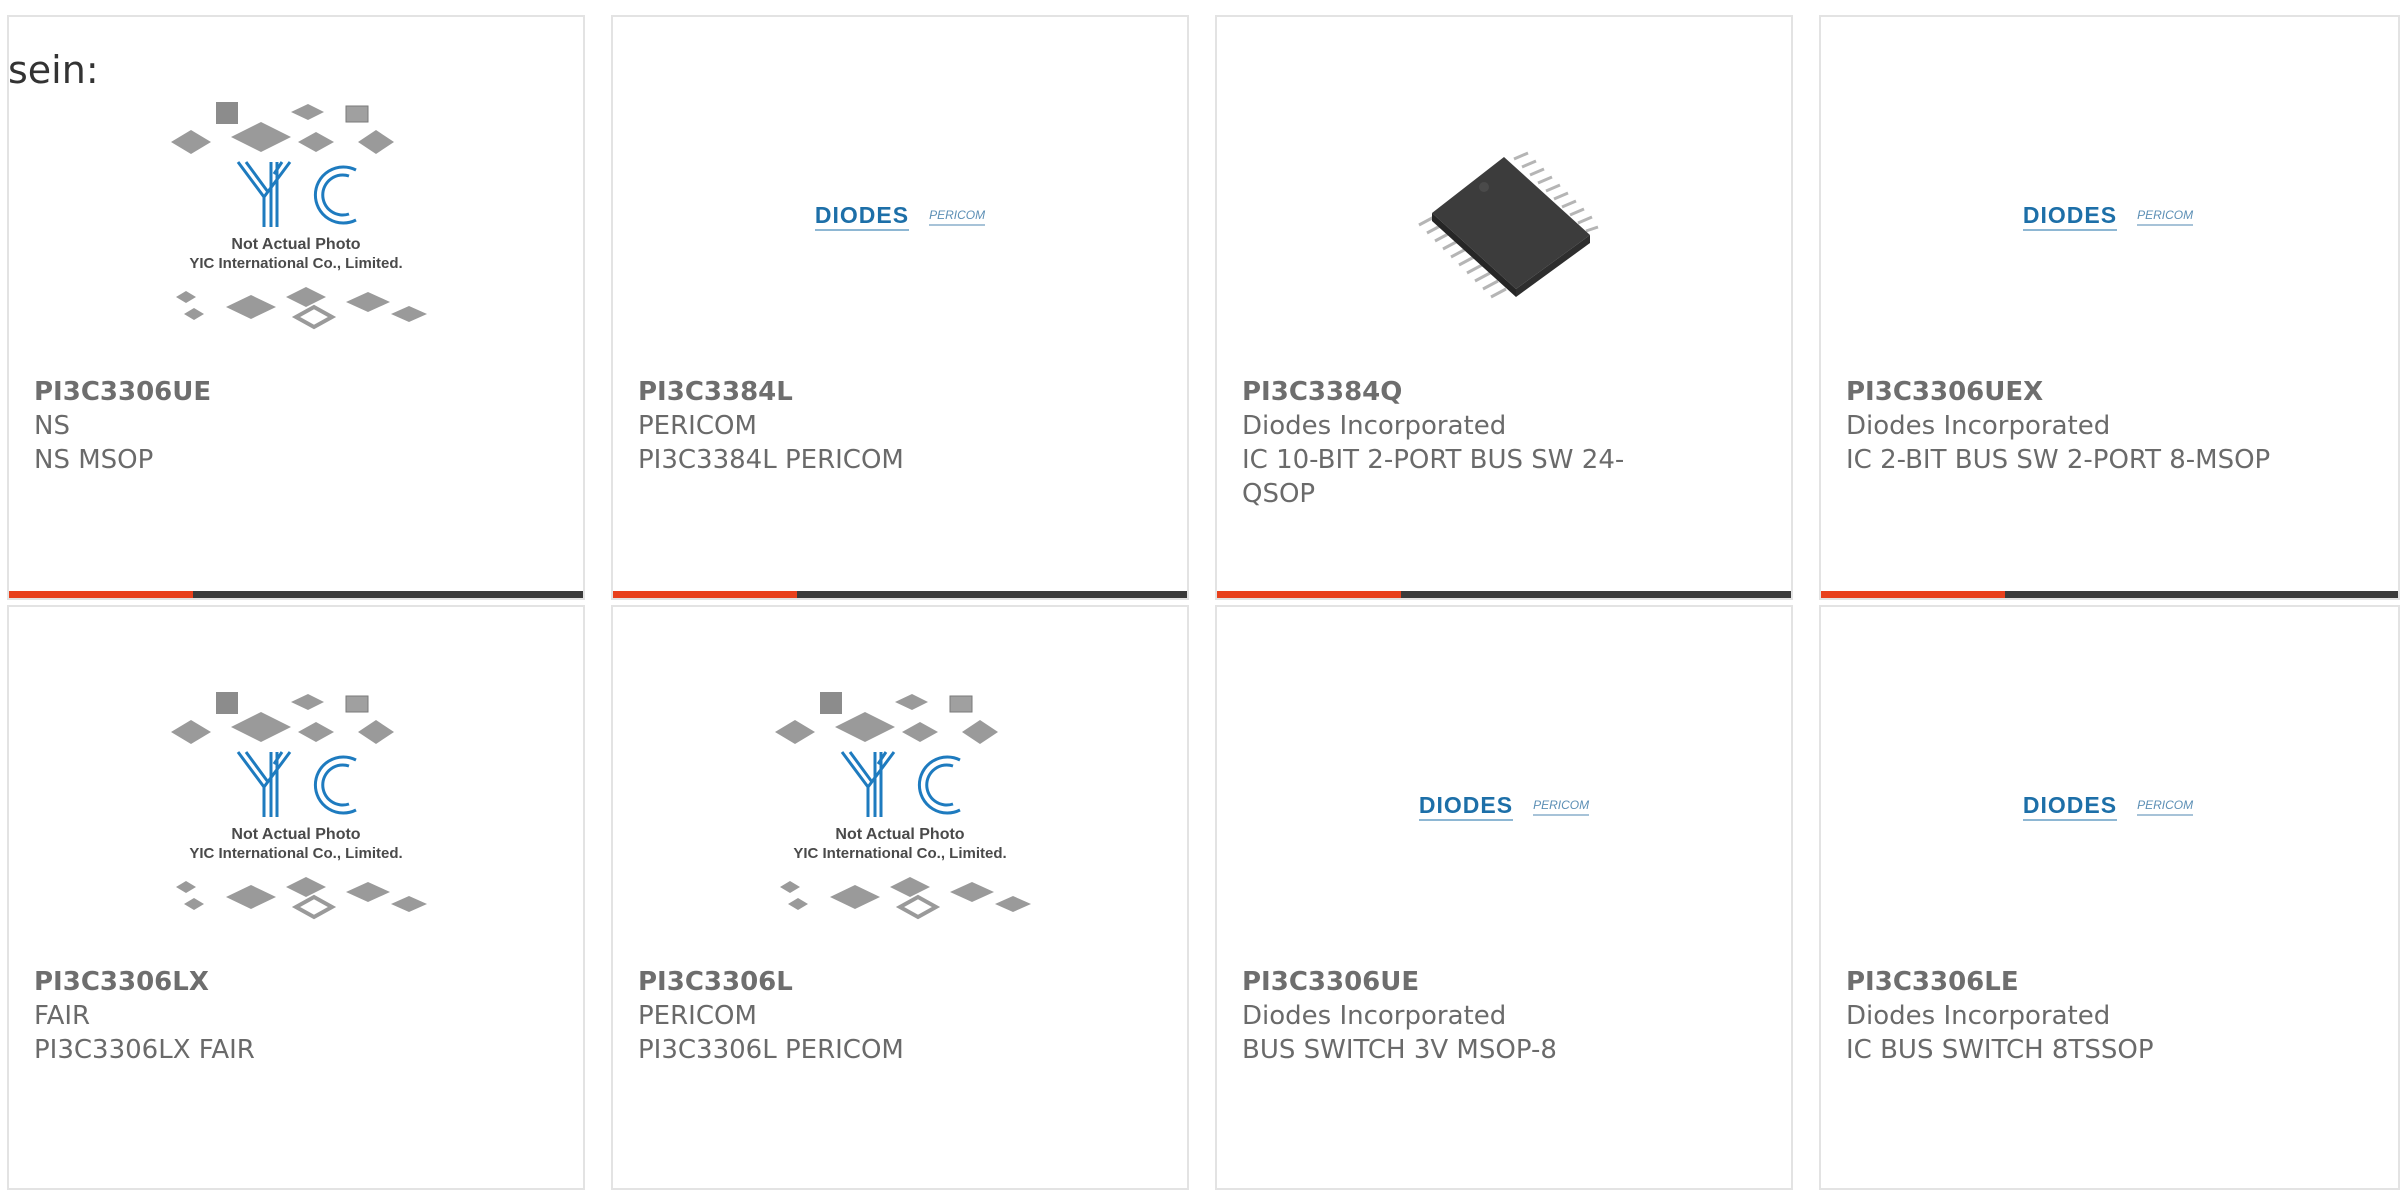 This screenshot has height=1190, width=2400. I want to click on part-number: PI3C3306L, so click(853, 982).